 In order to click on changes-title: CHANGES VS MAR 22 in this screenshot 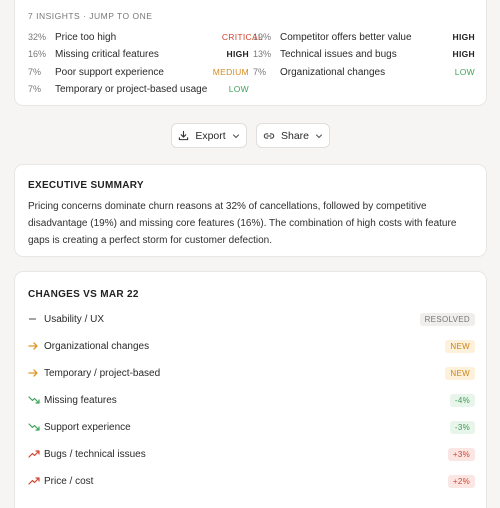, I will do `click(83, 294)`.